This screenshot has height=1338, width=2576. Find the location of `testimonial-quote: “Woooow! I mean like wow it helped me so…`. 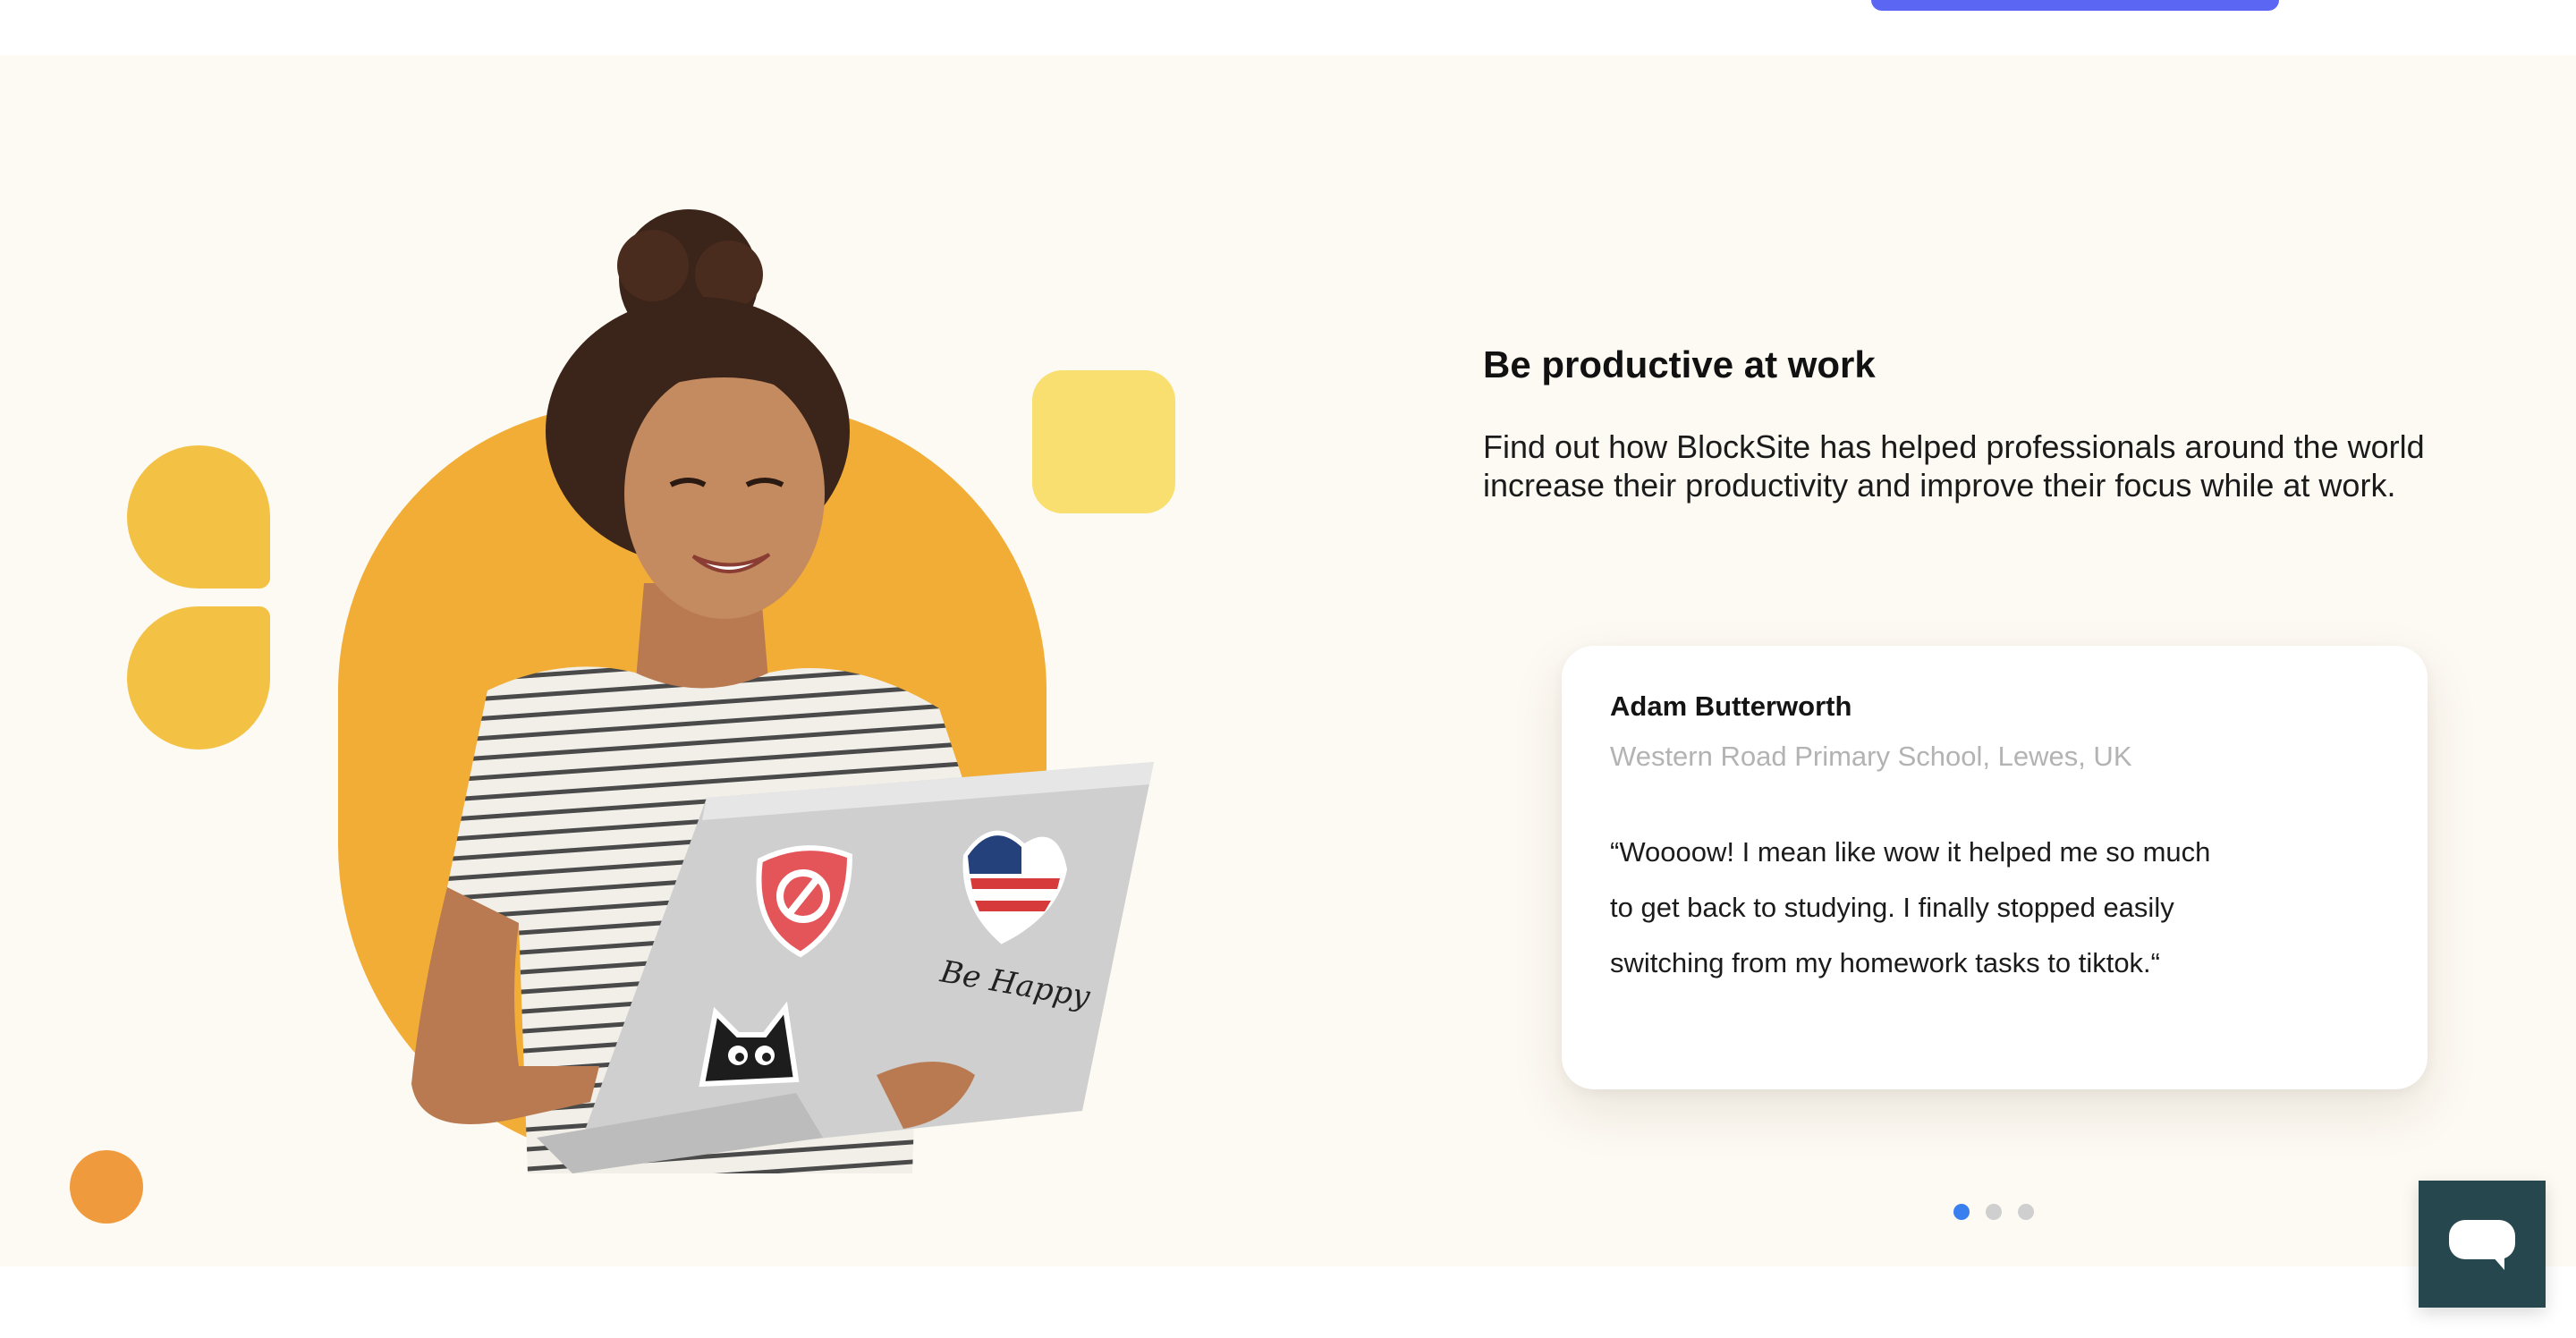

testimonial-quote: “Woooow! I mean like wow it helped me so… is located at coordinates (1910, 907).